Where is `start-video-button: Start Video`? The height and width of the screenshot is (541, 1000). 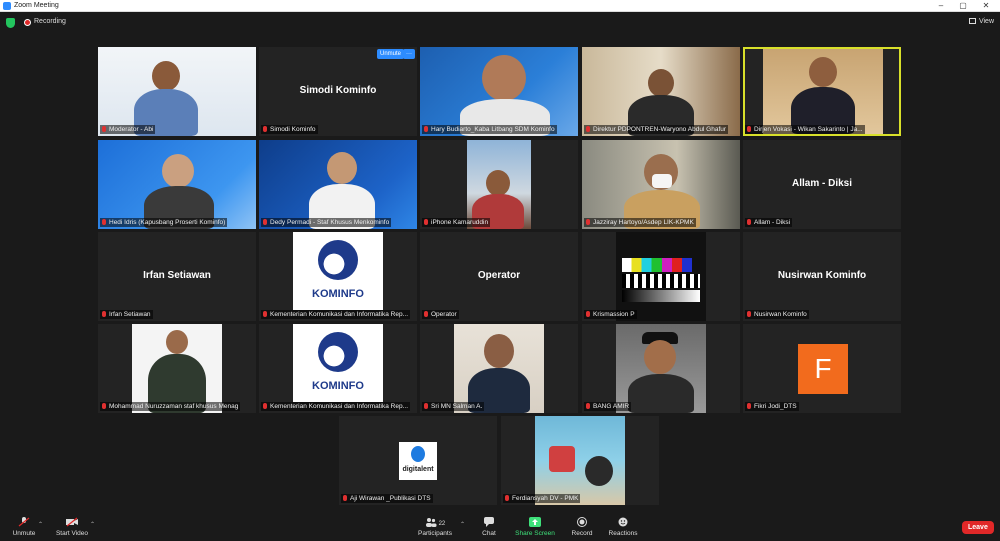
start-video-button: Start Video is located at coordinates (72, 527).